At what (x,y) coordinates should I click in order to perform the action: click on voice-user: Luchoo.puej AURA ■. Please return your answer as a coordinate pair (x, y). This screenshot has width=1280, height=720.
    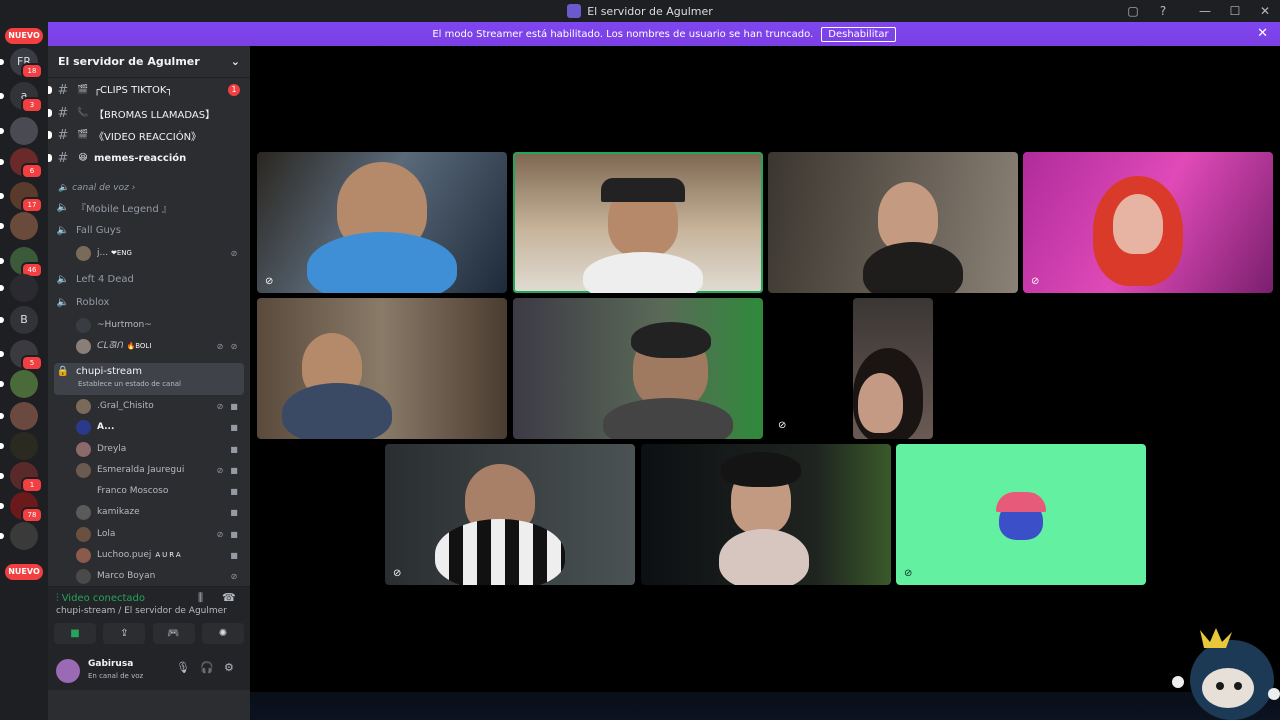
    Looking at the image, I should click on (158, 555).